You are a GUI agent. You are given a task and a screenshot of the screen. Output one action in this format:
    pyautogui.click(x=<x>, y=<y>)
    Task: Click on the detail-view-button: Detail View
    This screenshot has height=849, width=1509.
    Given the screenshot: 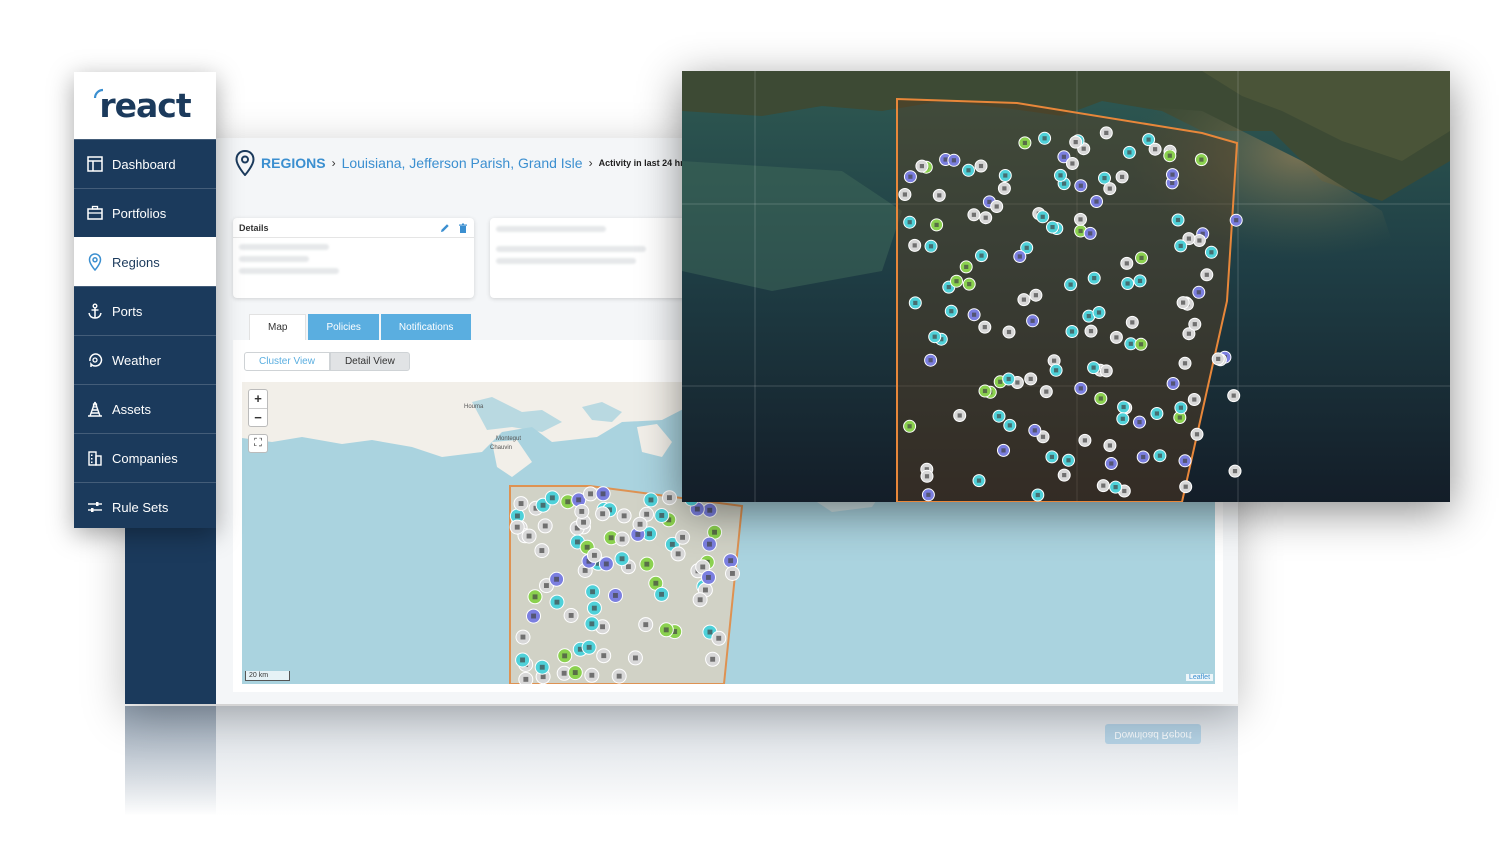 What is the action you would take?
    pyautogui.click(x=369, y=361)
    